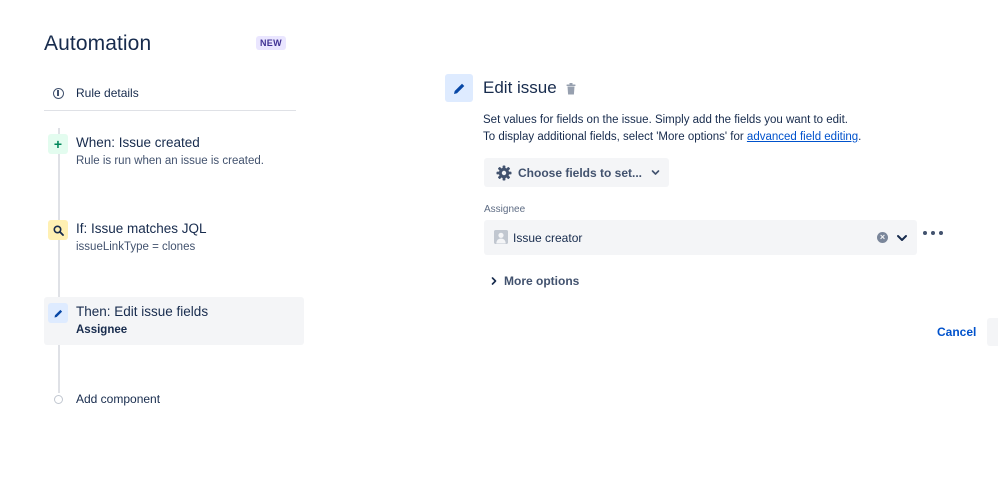 This screenshot has height=490, width=998. What do you see at coordinates (107, 93) in the screenshot?
I see `rule-details-label: Rule details` at bounding box center [107, 93].